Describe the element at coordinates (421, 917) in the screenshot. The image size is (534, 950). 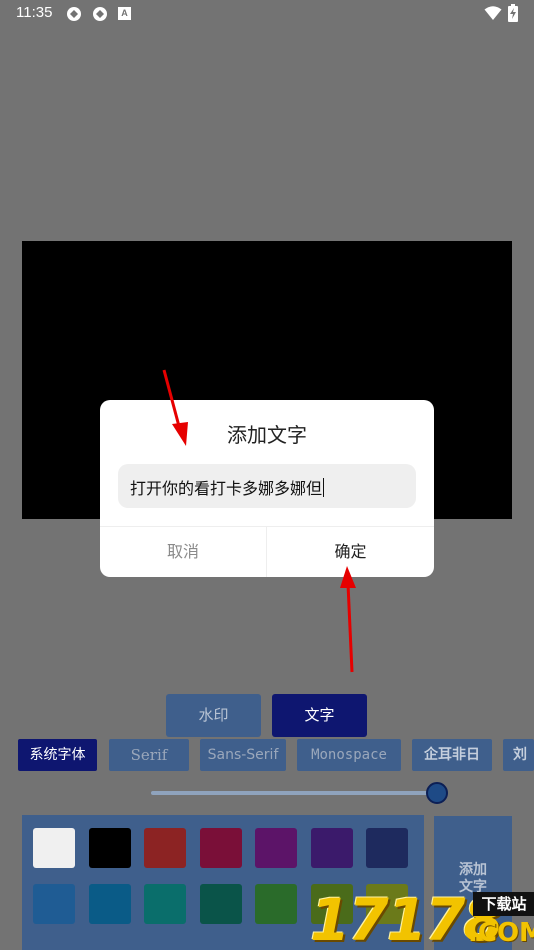
I see `site-watermark: 17178 下载站 .COM` at that location.